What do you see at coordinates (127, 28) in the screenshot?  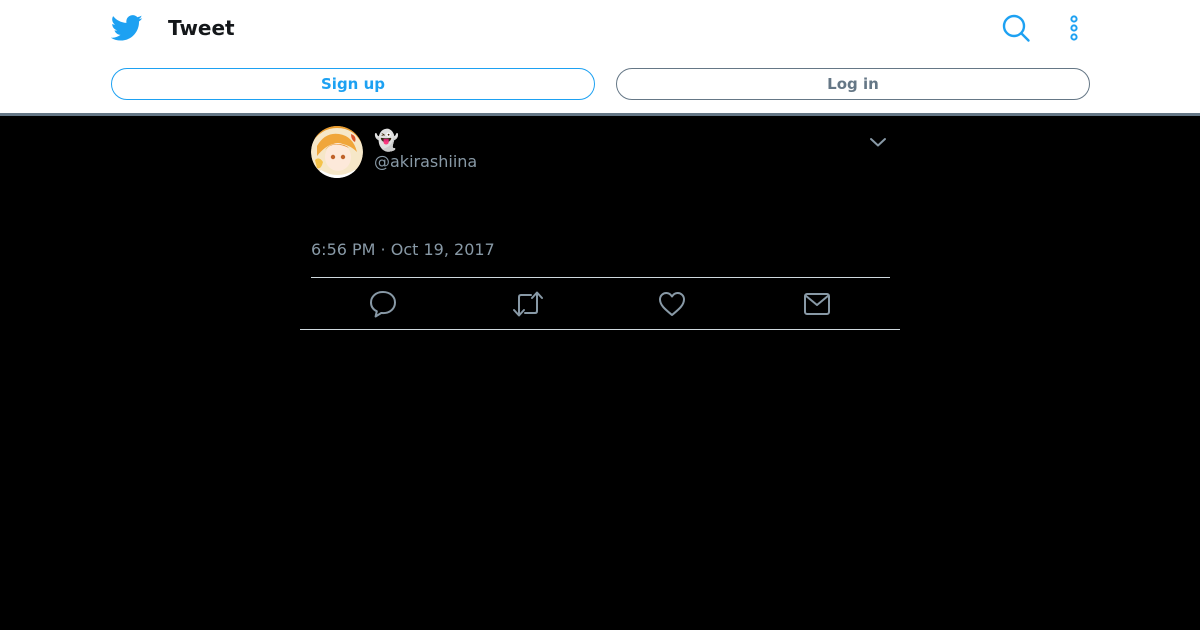 I see `twitter-bird-icon` at bounding box center [127, 28].